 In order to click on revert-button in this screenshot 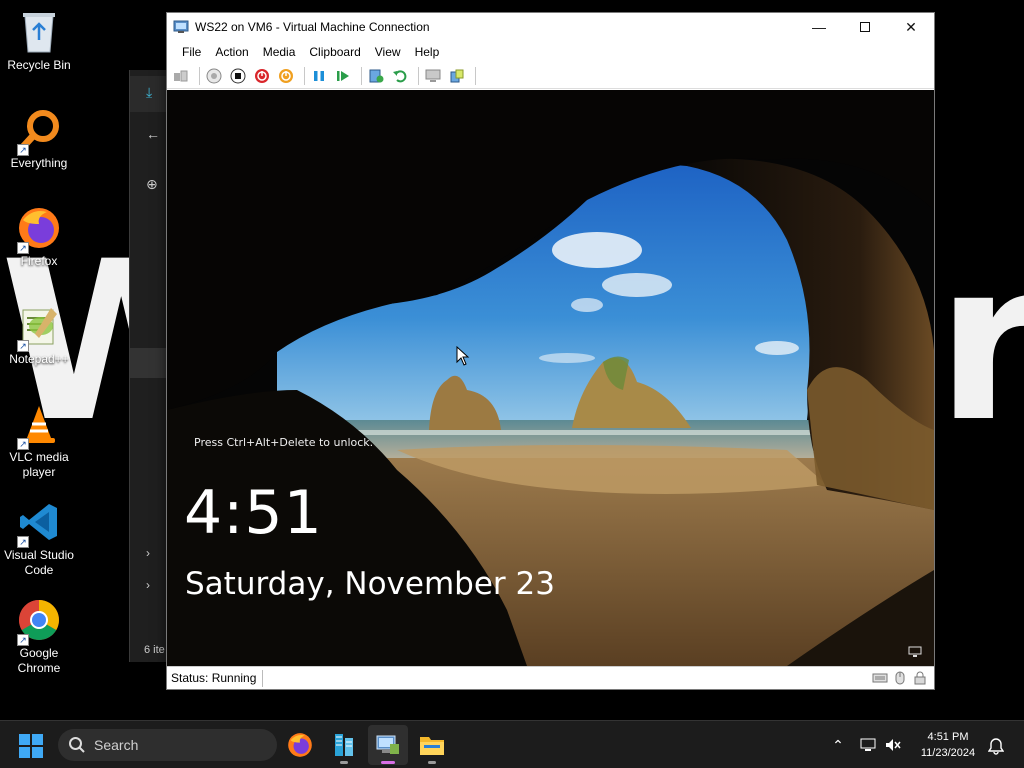, I will do `click(400, 76)`.